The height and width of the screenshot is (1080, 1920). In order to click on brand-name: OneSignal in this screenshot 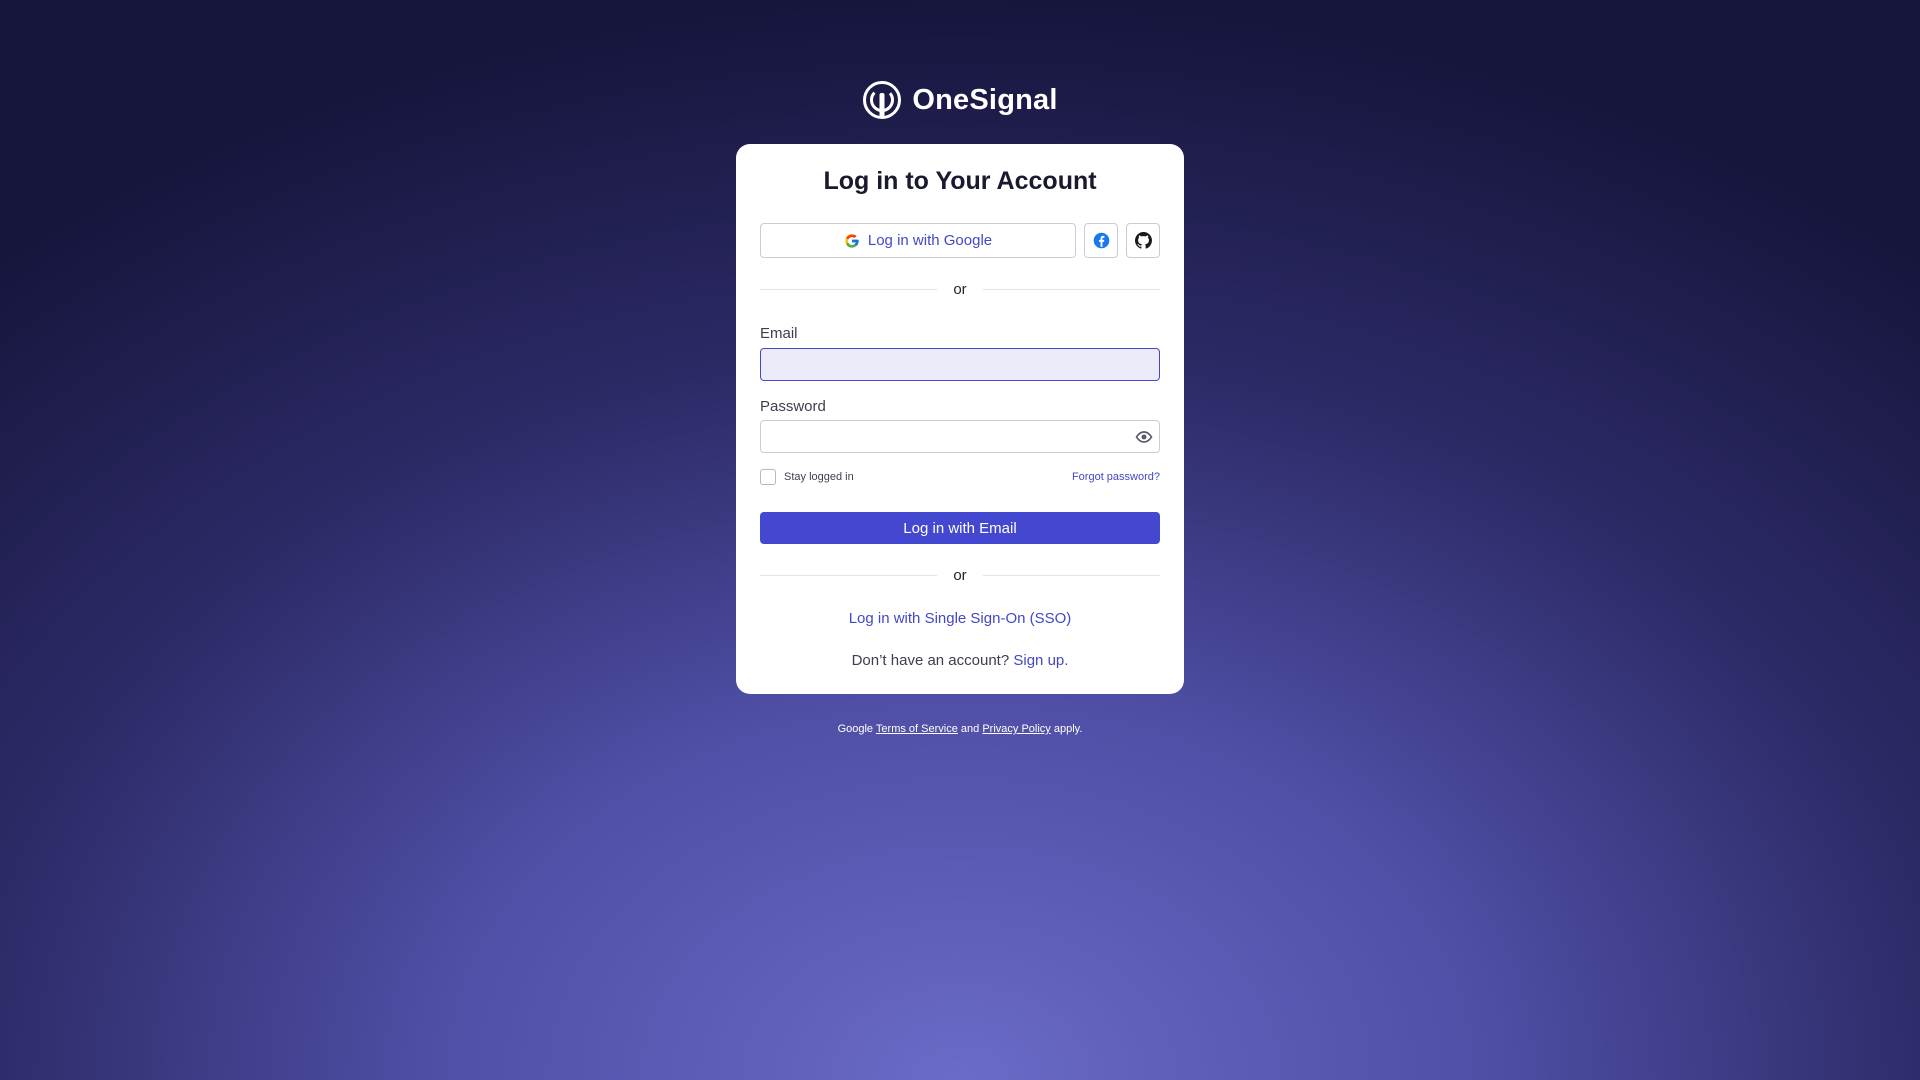, I will do `click(985, 99)`.